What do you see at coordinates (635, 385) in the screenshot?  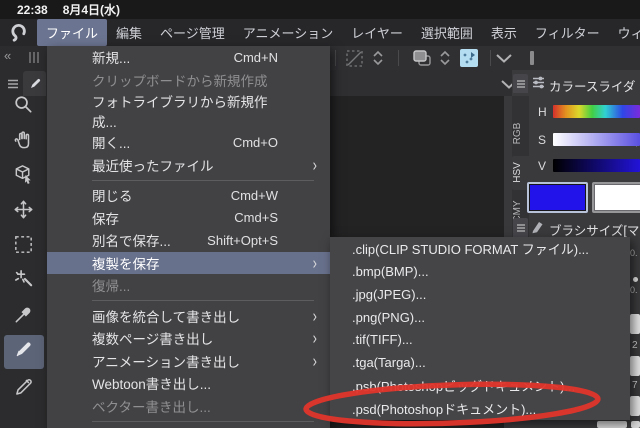 I see `brush-size-value: 7` at bounding box center [635, 385].